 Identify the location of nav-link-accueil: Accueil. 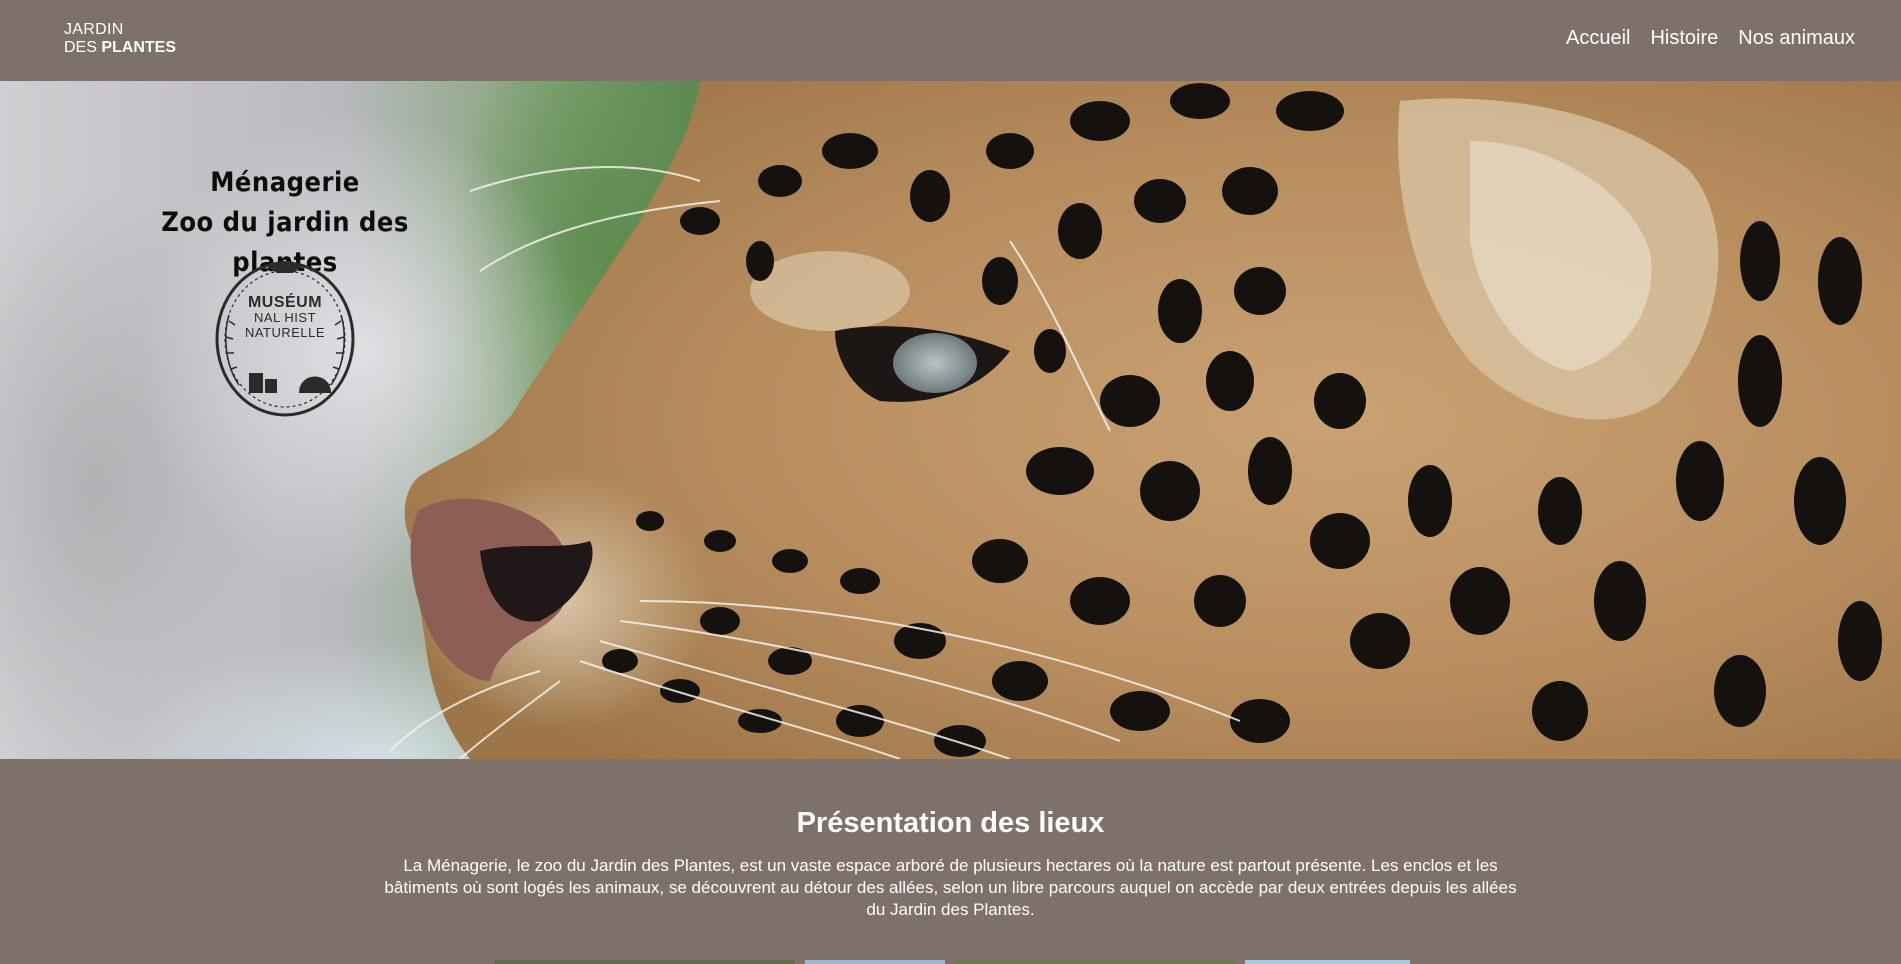
(1598, 38).